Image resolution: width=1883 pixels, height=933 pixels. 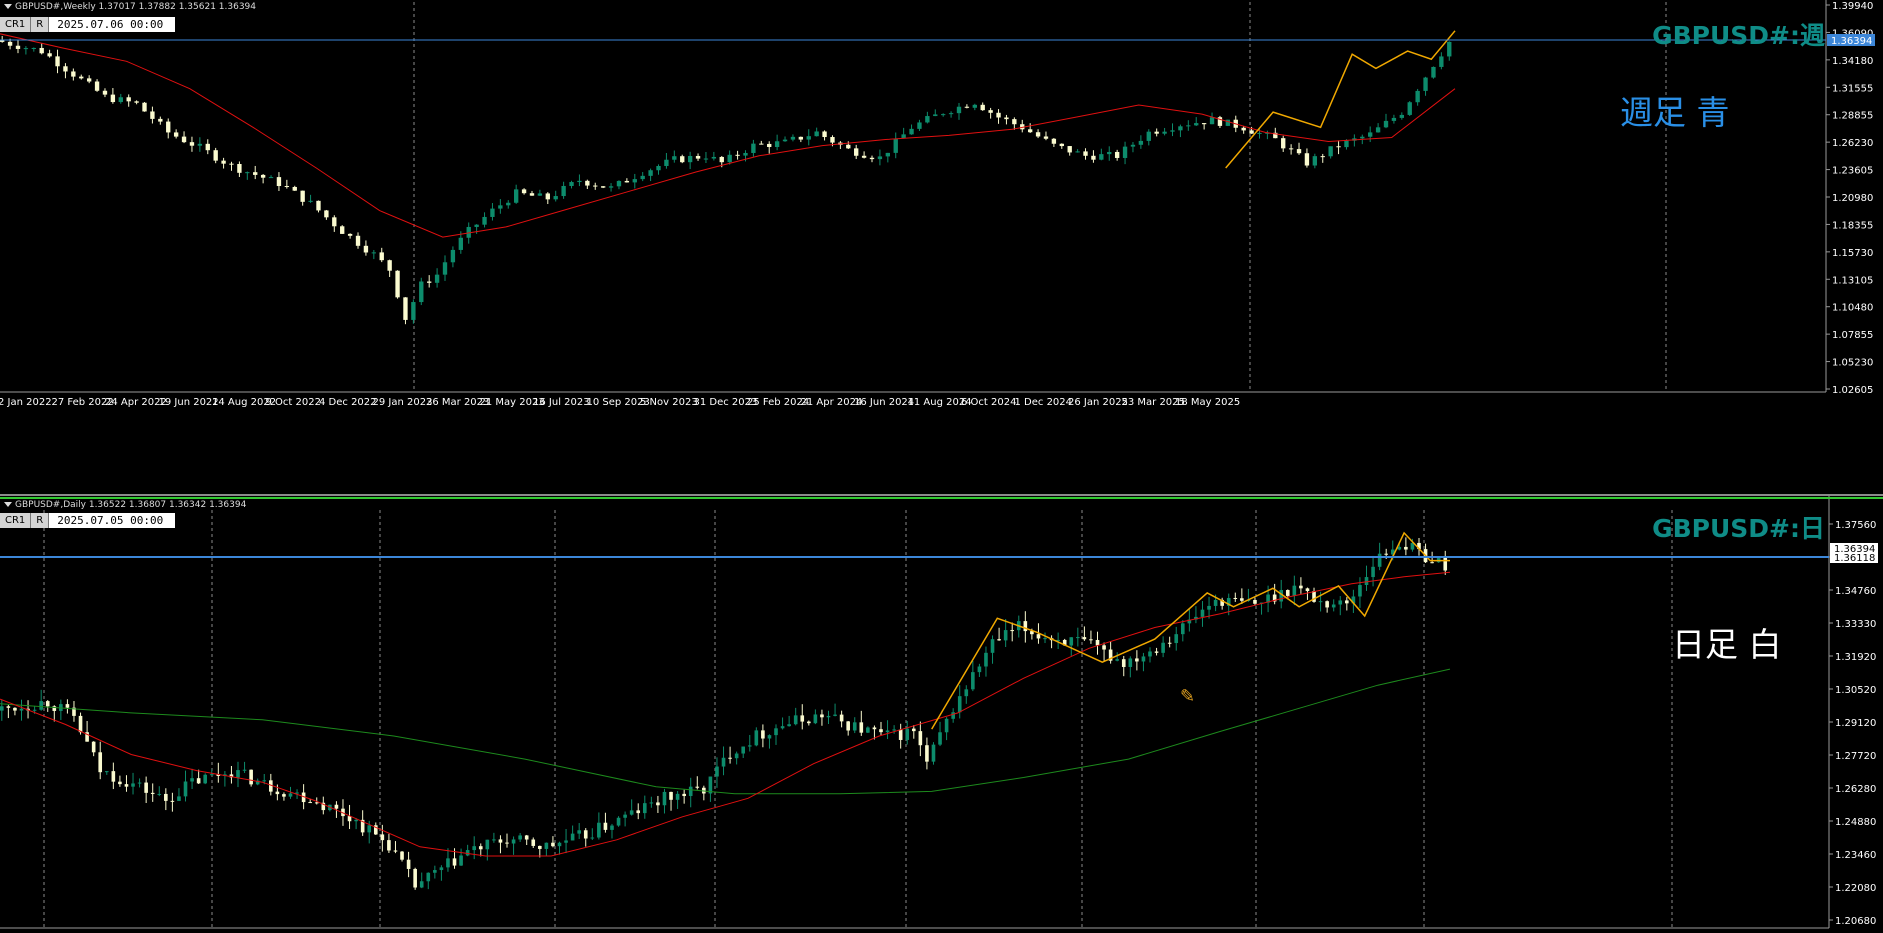 I want to click on price-tick-label: 1.07855, so click(x=1852, y=335).